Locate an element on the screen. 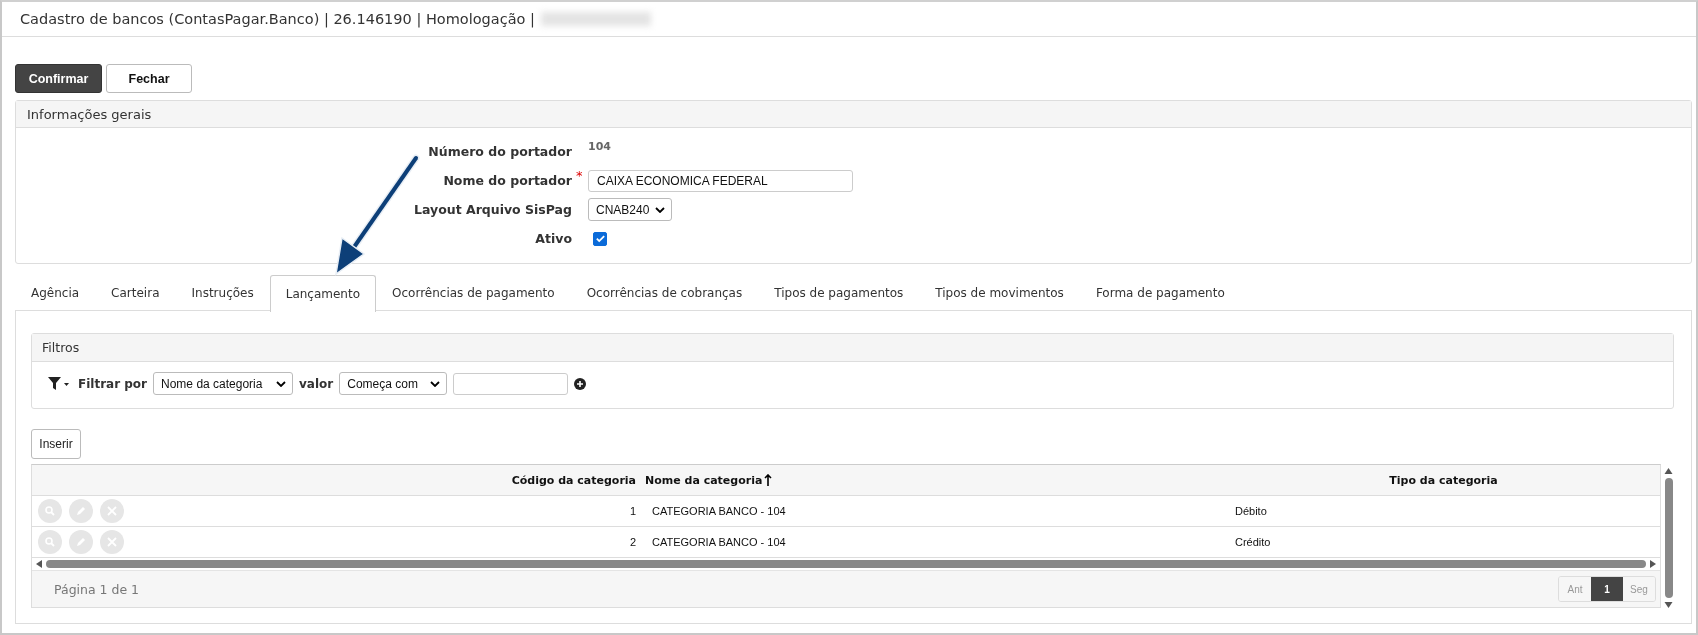  close-button: Fechar is located at coordinates (149, 78).